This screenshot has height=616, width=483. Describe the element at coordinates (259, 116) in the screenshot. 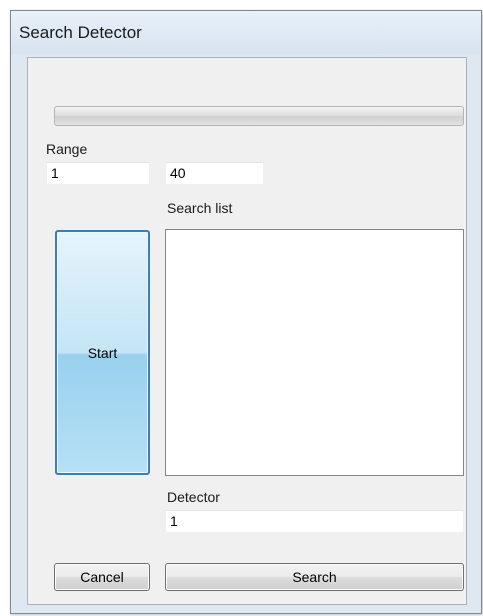

I see `progress-bar` at that location.